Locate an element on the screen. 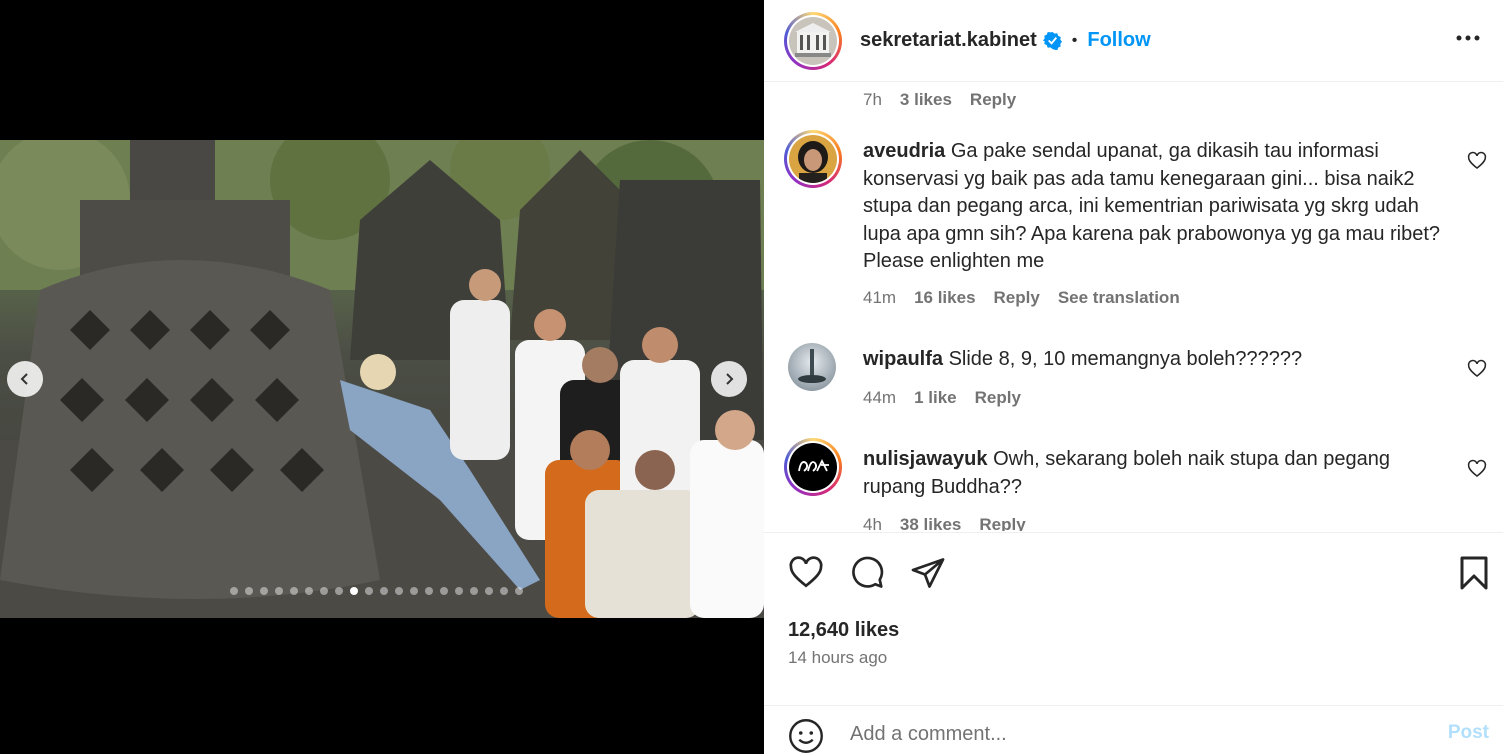 Image resolution: width=1503 pixels, height=755 pixels. share-icon is located at coordinates (928, 573).